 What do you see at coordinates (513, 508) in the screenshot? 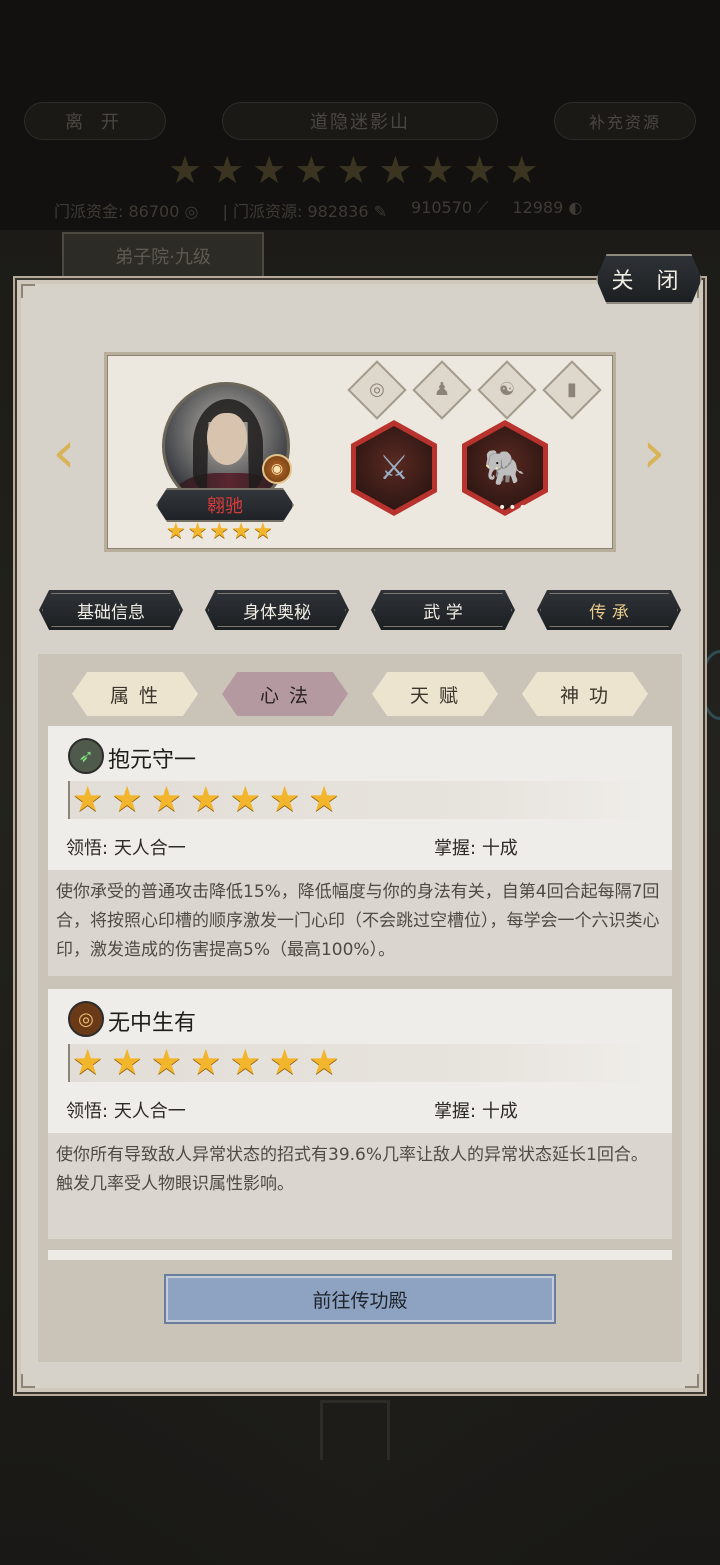
I see `more-dots-icon: •••` at bounding box center [513, 508].